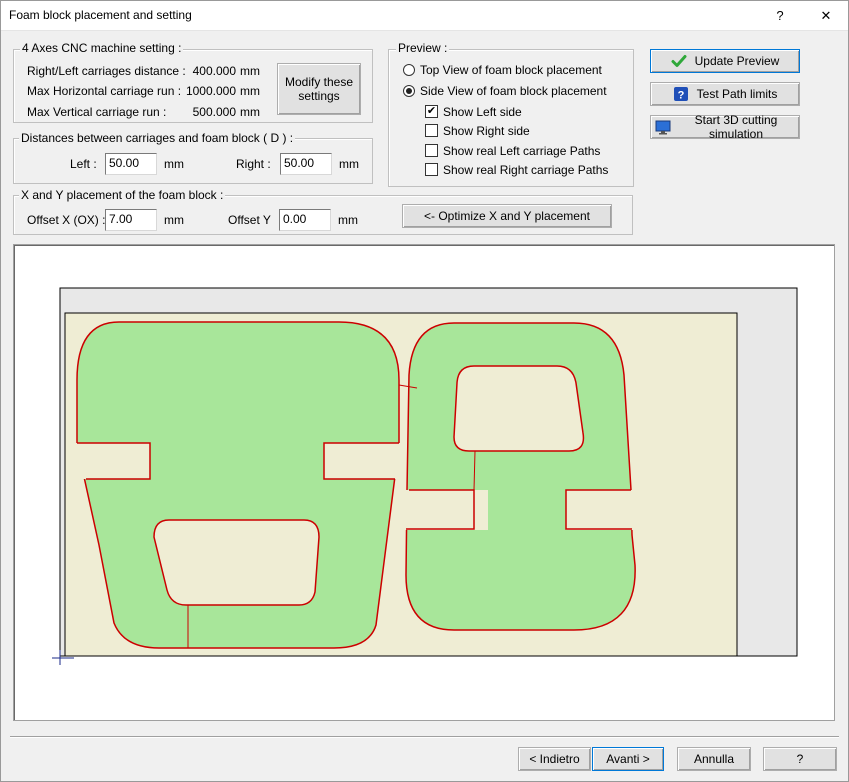 The image size is (849, 782). I want to click on show-right-side-checkbox, so click(431, 130).